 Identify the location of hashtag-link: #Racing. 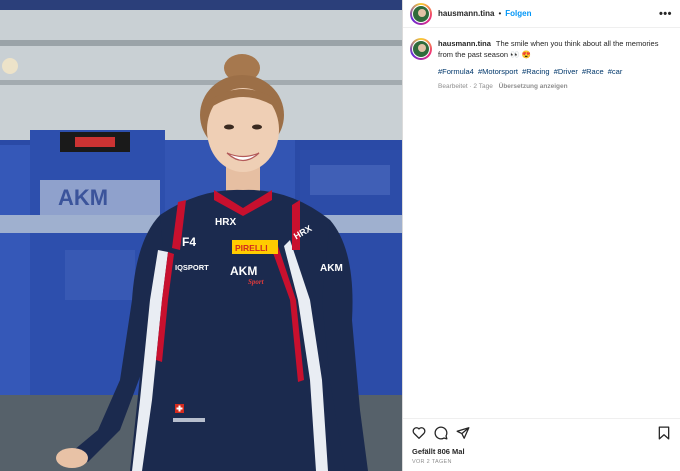
(536, 71).